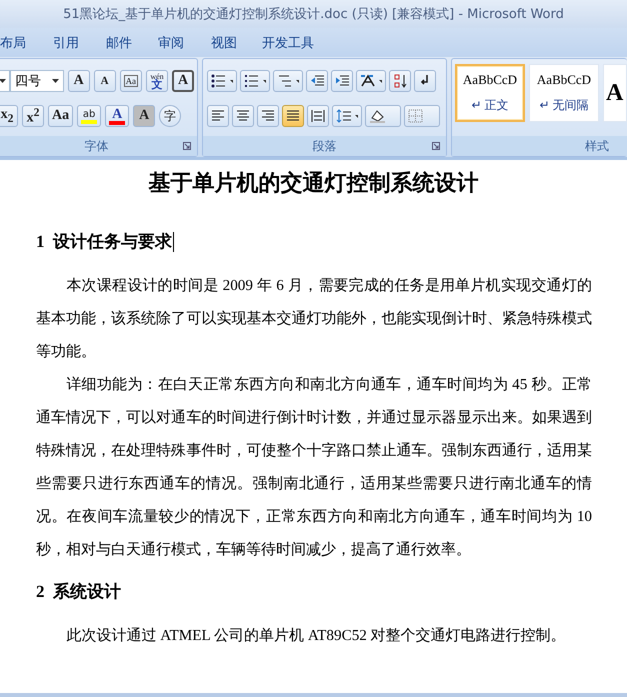 The width and height of the screenshot is (627, 697). What do you see at coordinates (33, 116) in the screenshot?
I see `font-tool-button: x$^{2}$` at bounding box center [33, 116].